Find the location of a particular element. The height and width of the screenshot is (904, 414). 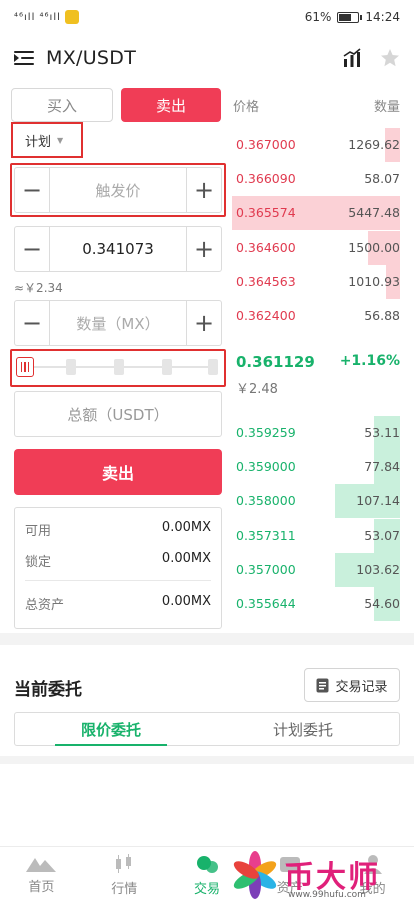

battery-icon is located at coordinates (350, 17).